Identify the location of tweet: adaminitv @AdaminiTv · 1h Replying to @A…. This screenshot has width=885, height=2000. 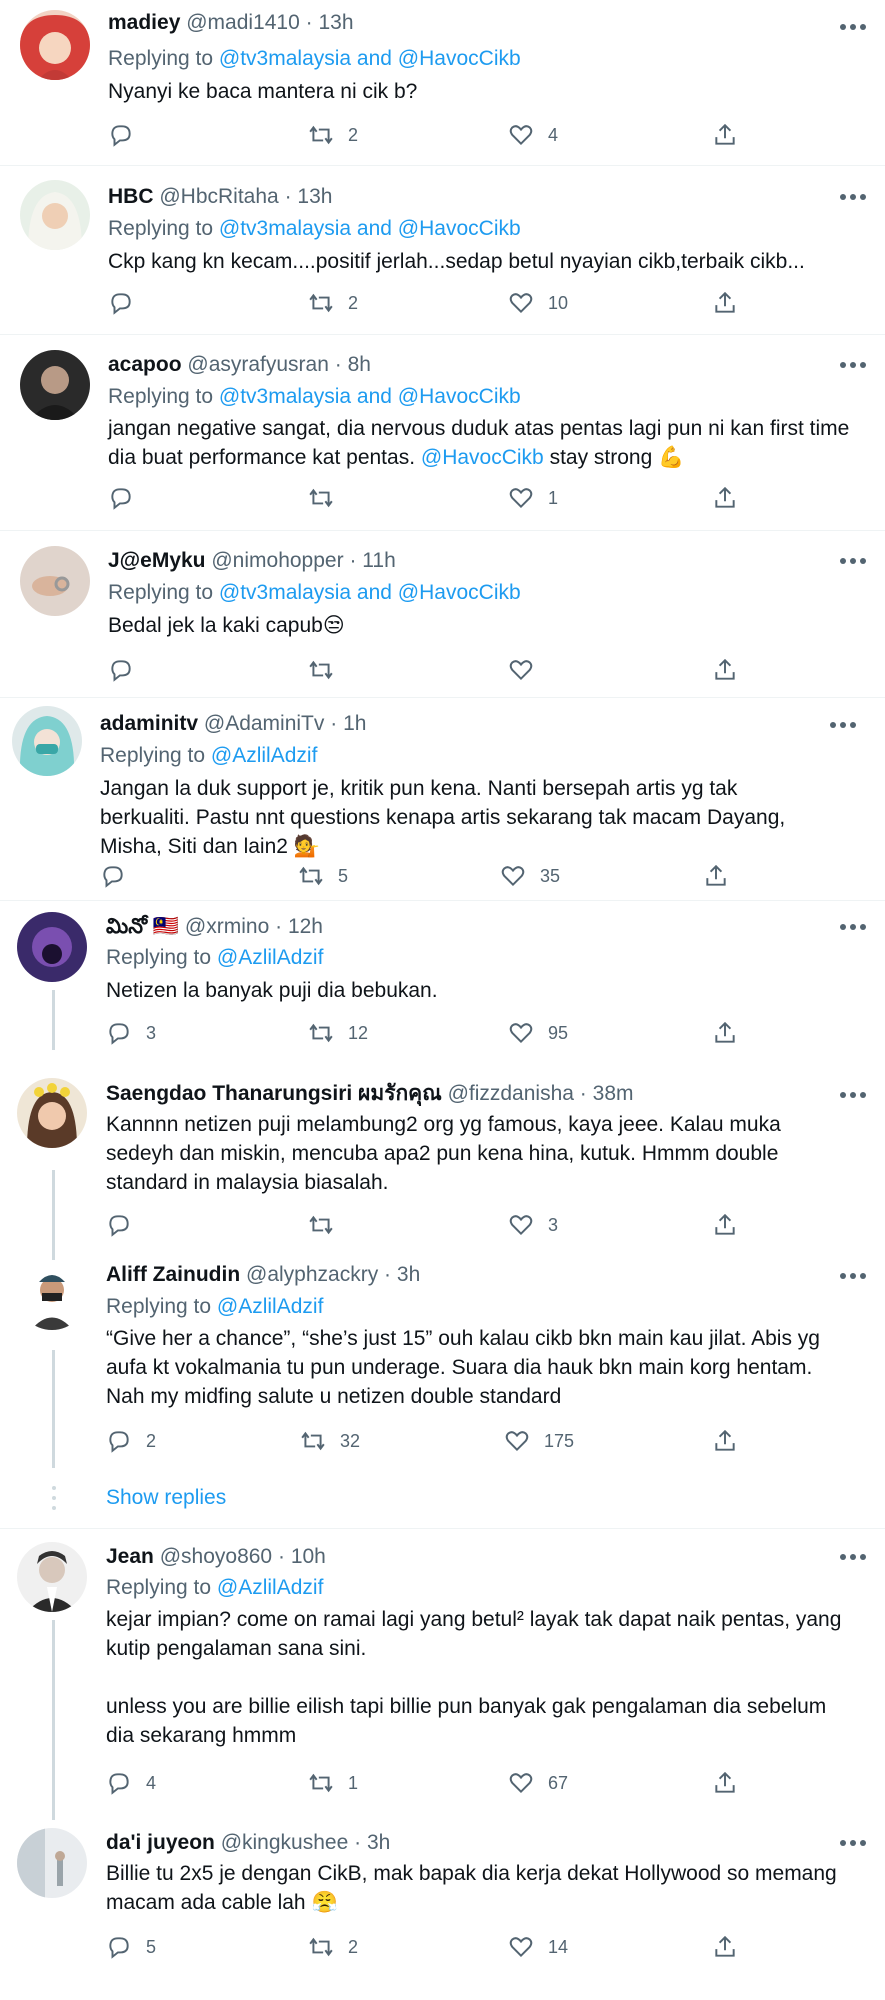
(442, 803).